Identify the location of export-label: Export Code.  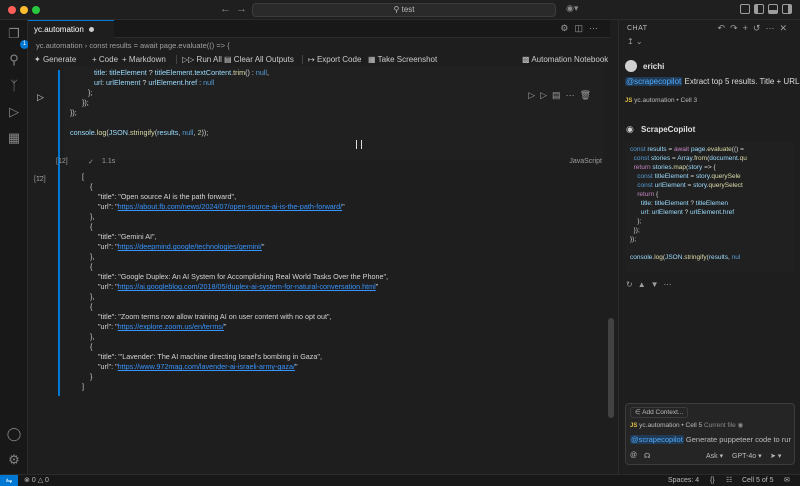
(339, 59).